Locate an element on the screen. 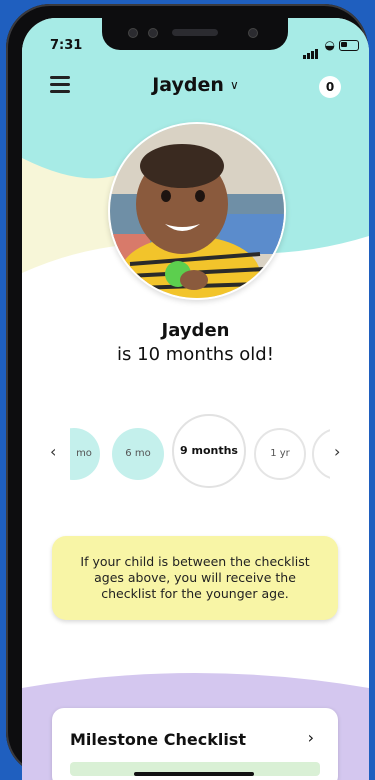 Image resolution: width=375 pixels, height=780 pixels. child-name-heading: Jayden is located at coordinates (195, 330).